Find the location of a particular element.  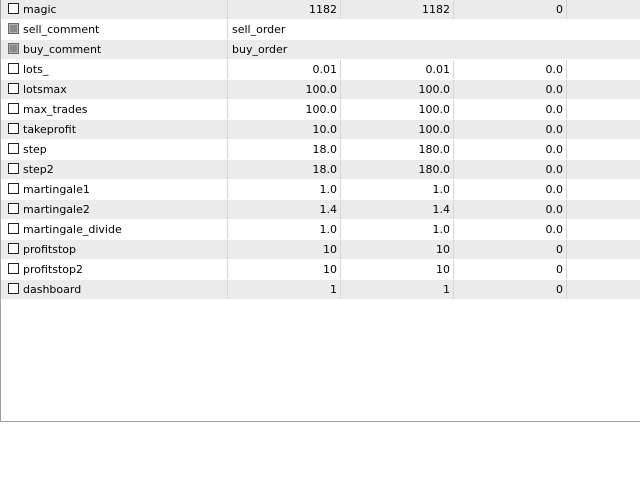

parameter-name-cell: max_trades is located at coordinates (114, 109).